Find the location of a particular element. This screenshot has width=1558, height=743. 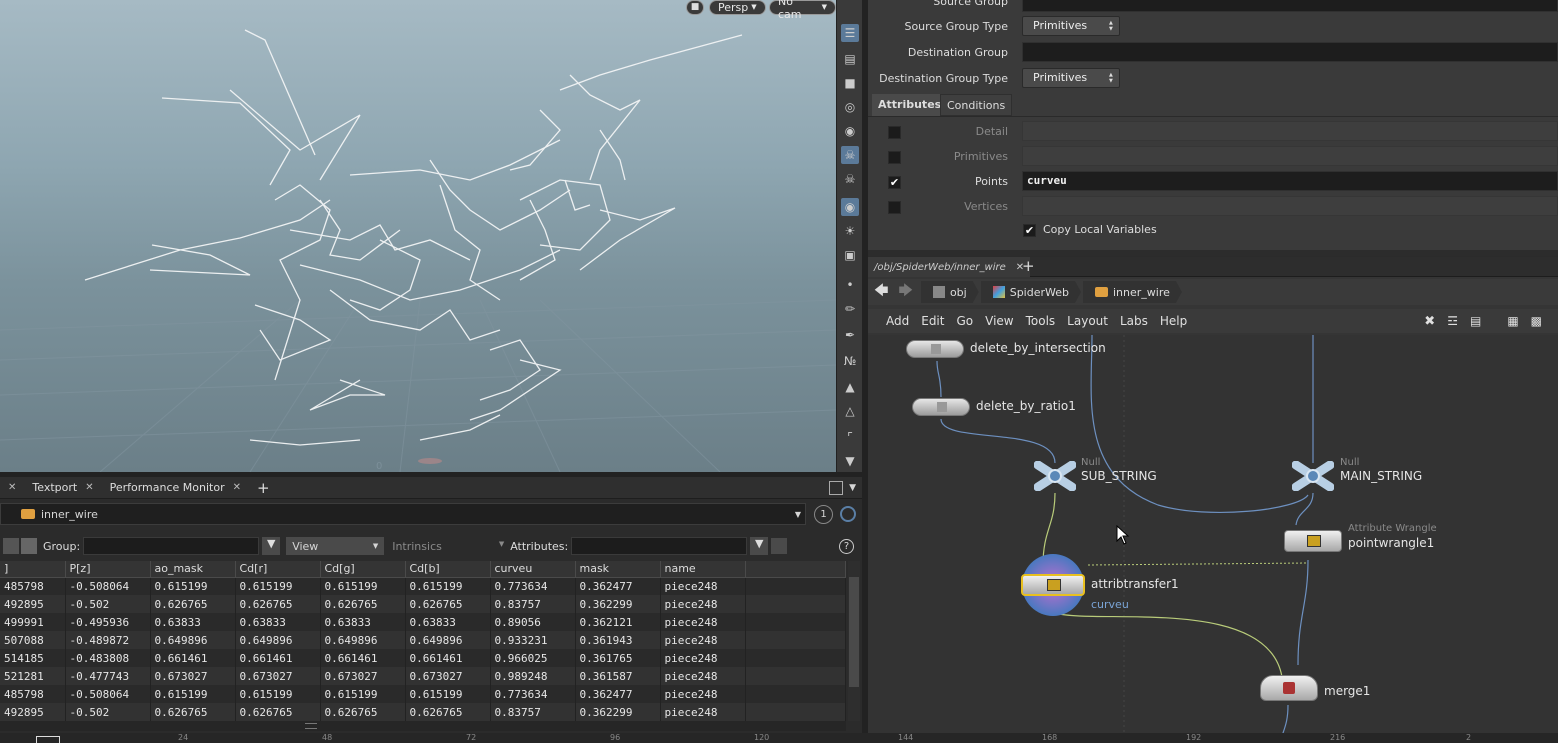

pen-icon: ✒ is located at coordinates (850, 335).